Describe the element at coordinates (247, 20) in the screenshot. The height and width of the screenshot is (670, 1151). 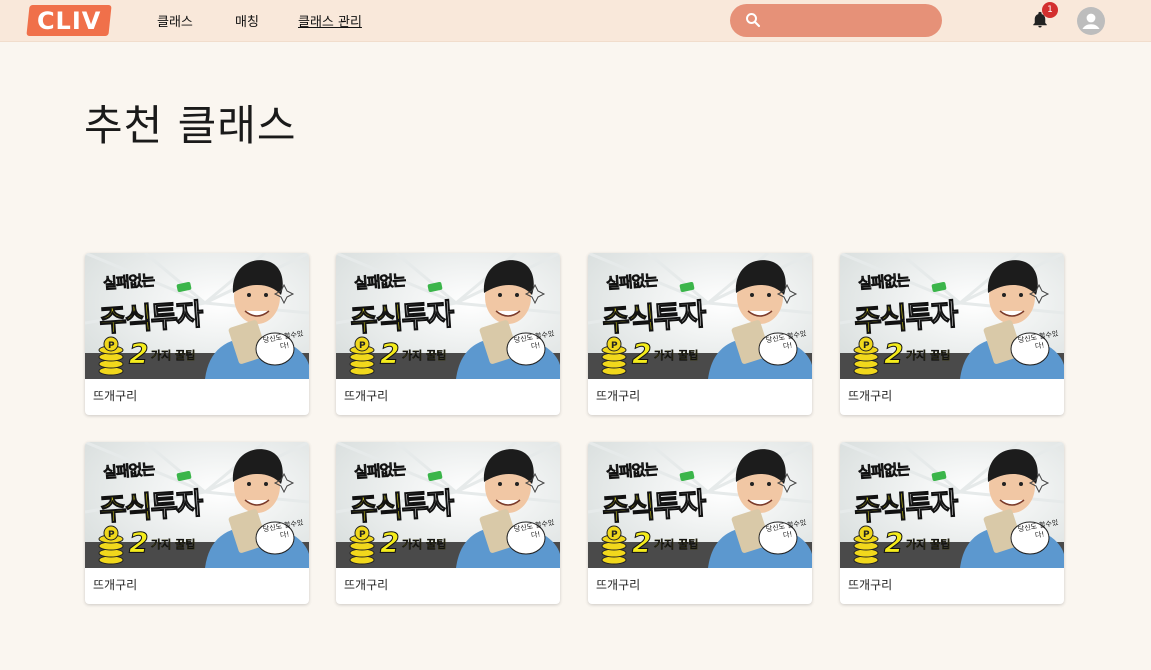
I see `nav-matching: 매칭` at that location.